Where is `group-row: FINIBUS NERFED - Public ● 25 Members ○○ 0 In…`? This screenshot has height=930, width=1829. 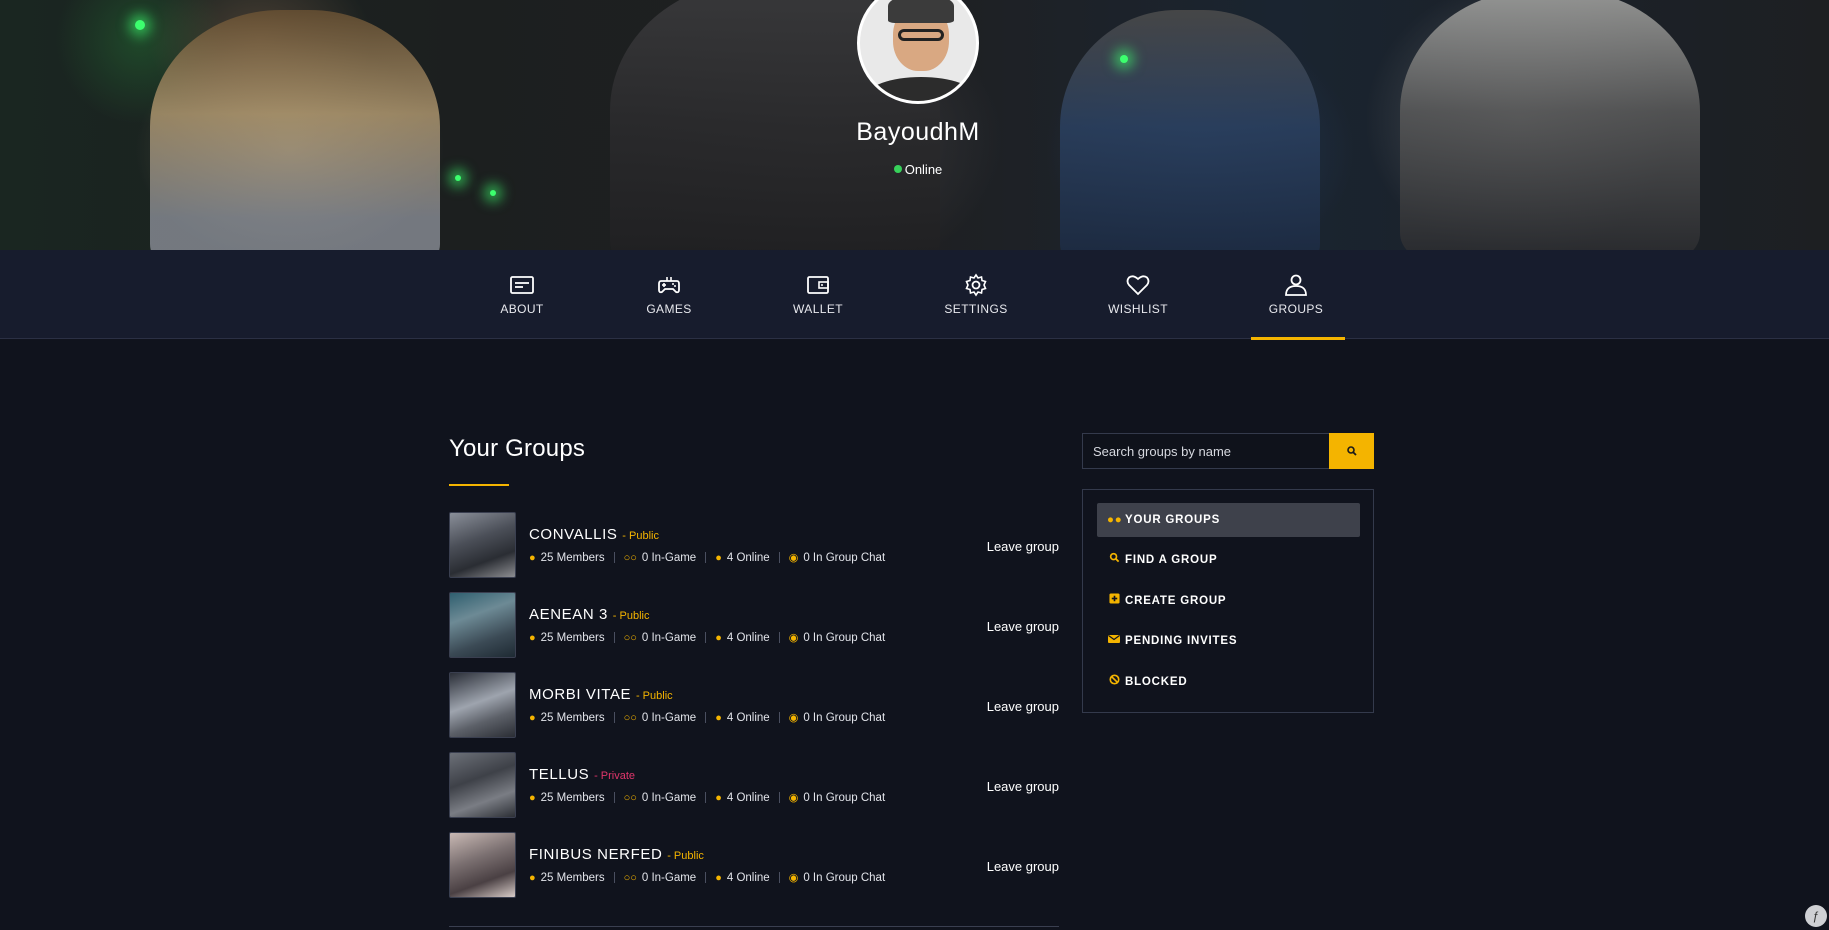
group-row: FINIBUS NERFED - Public ● 25 Members ○○ 0 In… is located at coordinates (754, 865).